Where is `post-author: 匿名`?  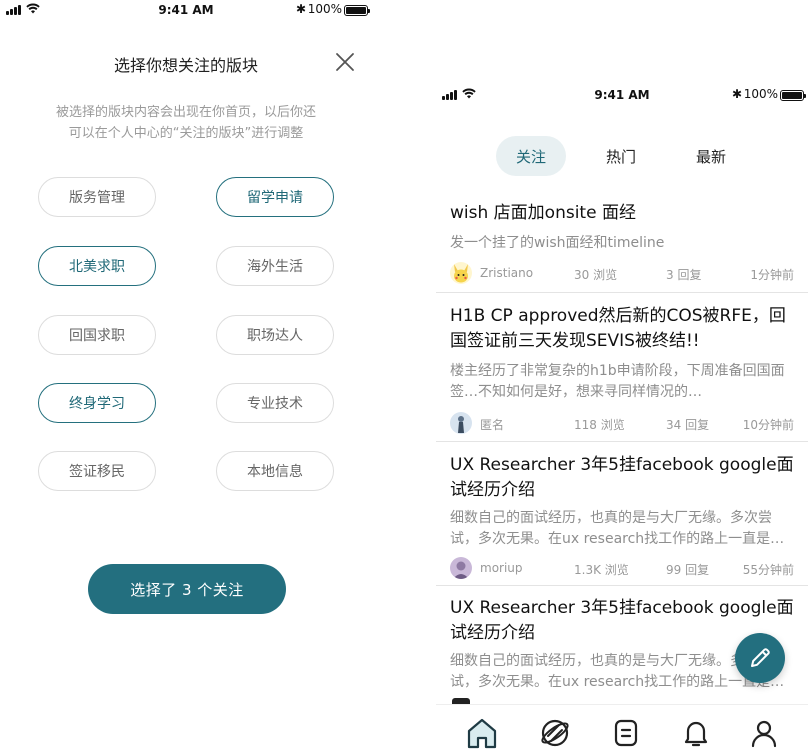
post-author: 匿名 is located at coordinates (492, 425).